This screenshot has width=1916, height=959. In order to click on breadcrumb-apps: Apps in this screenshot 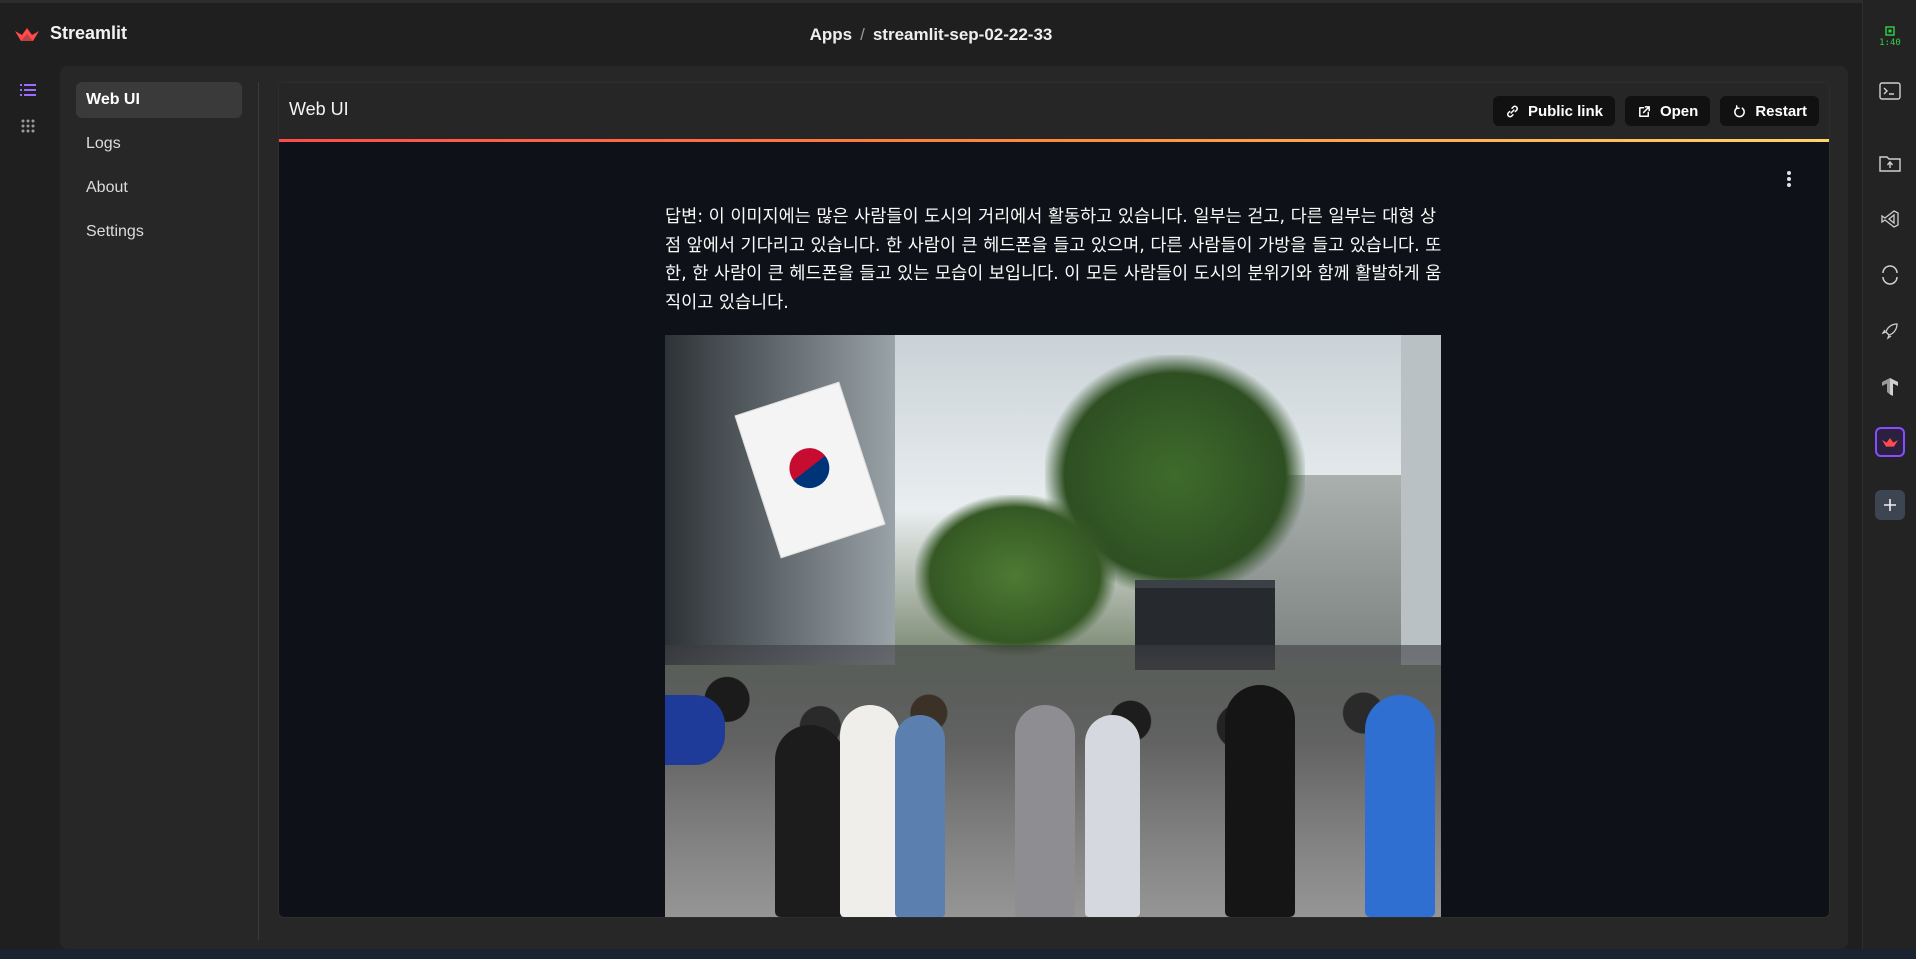, I will do `click(831, 34)`.